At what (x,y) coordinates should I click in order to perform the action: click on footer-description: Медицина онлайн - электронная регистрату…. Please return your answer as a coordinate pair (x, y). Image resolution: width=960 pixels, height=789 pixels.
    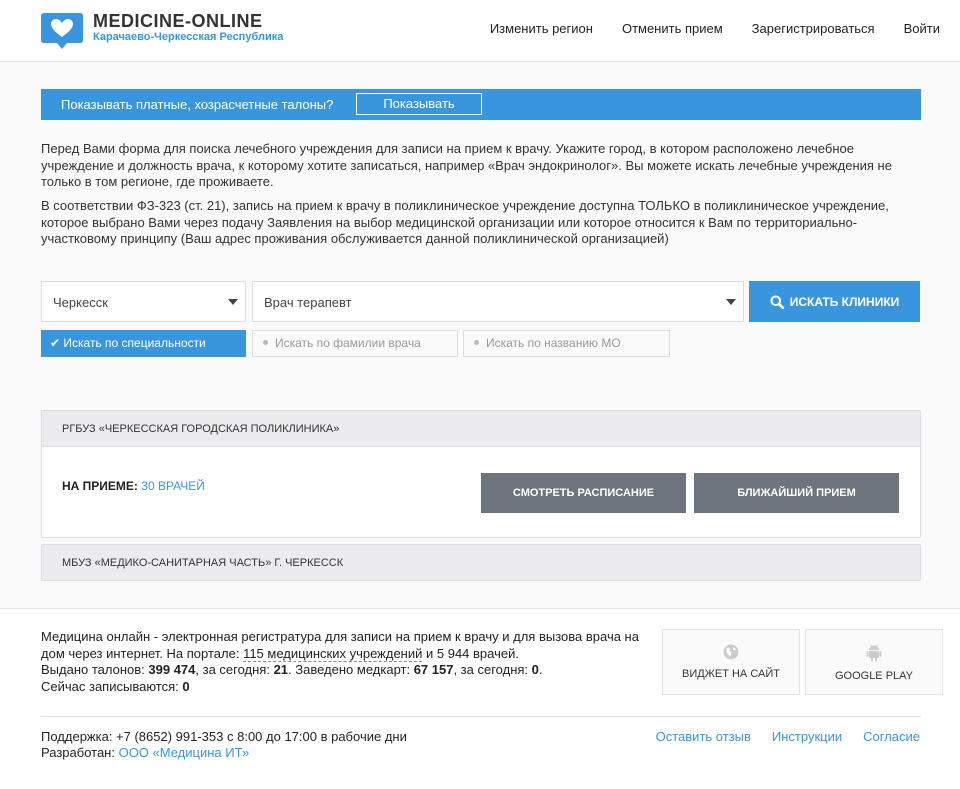
    Looking at the image, I should click on (340, 661).